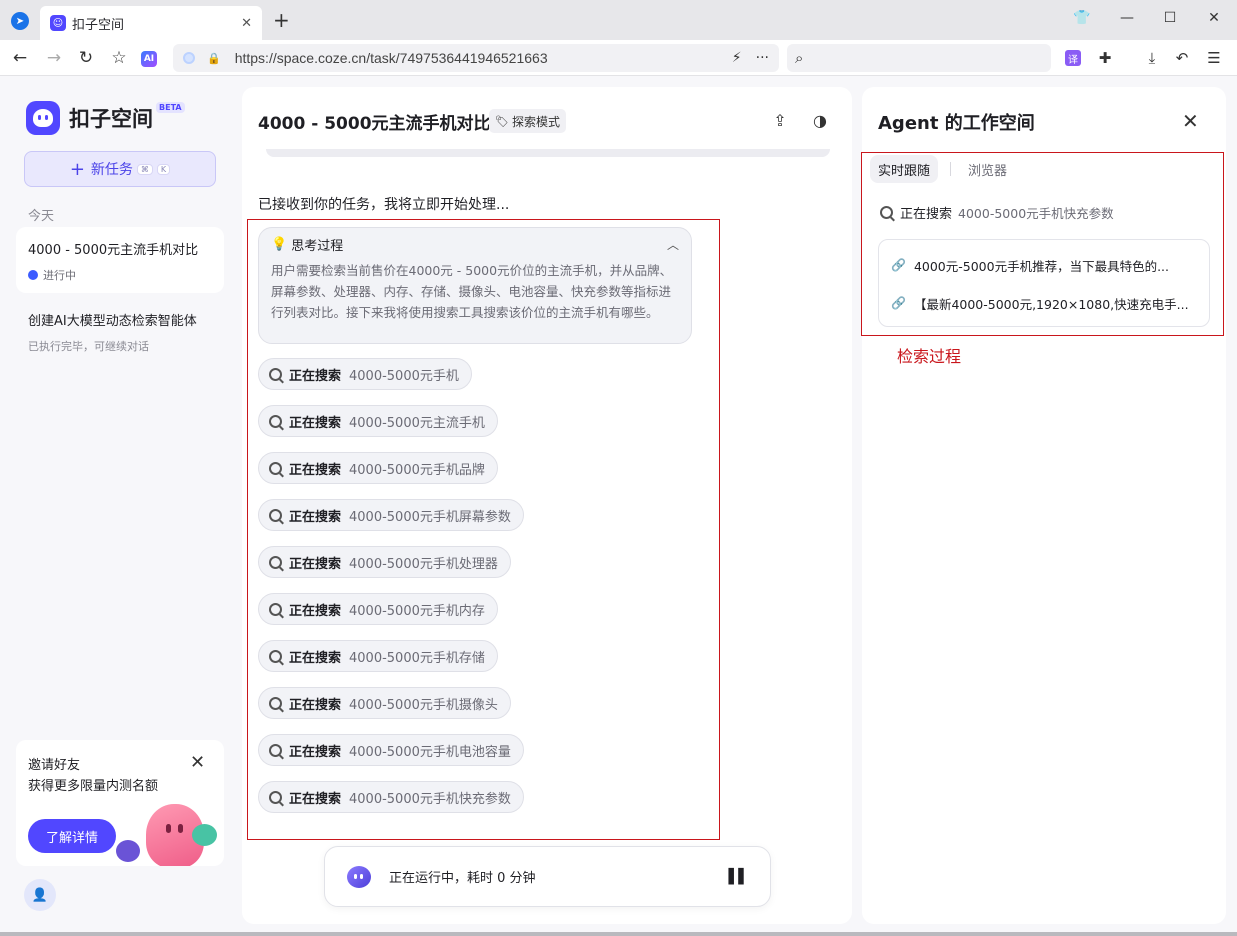 The height and width of the screenshot is (936, 1237). Describe the element at coordinates (820, 120) in the screenshot. I see `toggle-panel-icon: ◑` at that location.